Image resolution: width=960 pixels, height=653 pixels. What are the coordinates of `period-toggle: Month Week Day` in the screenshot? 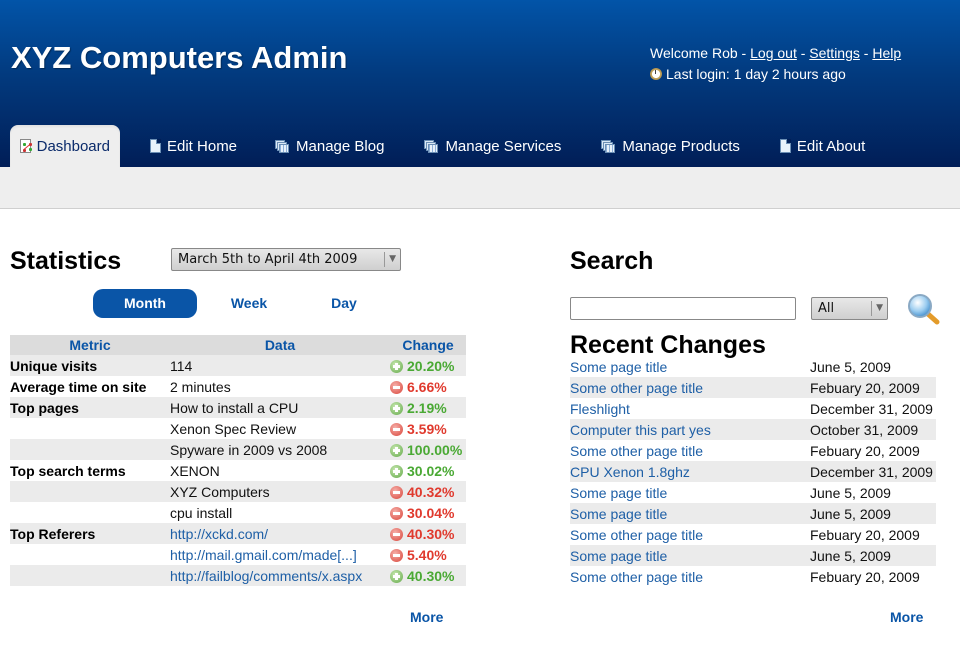 It's located at (240, 303).